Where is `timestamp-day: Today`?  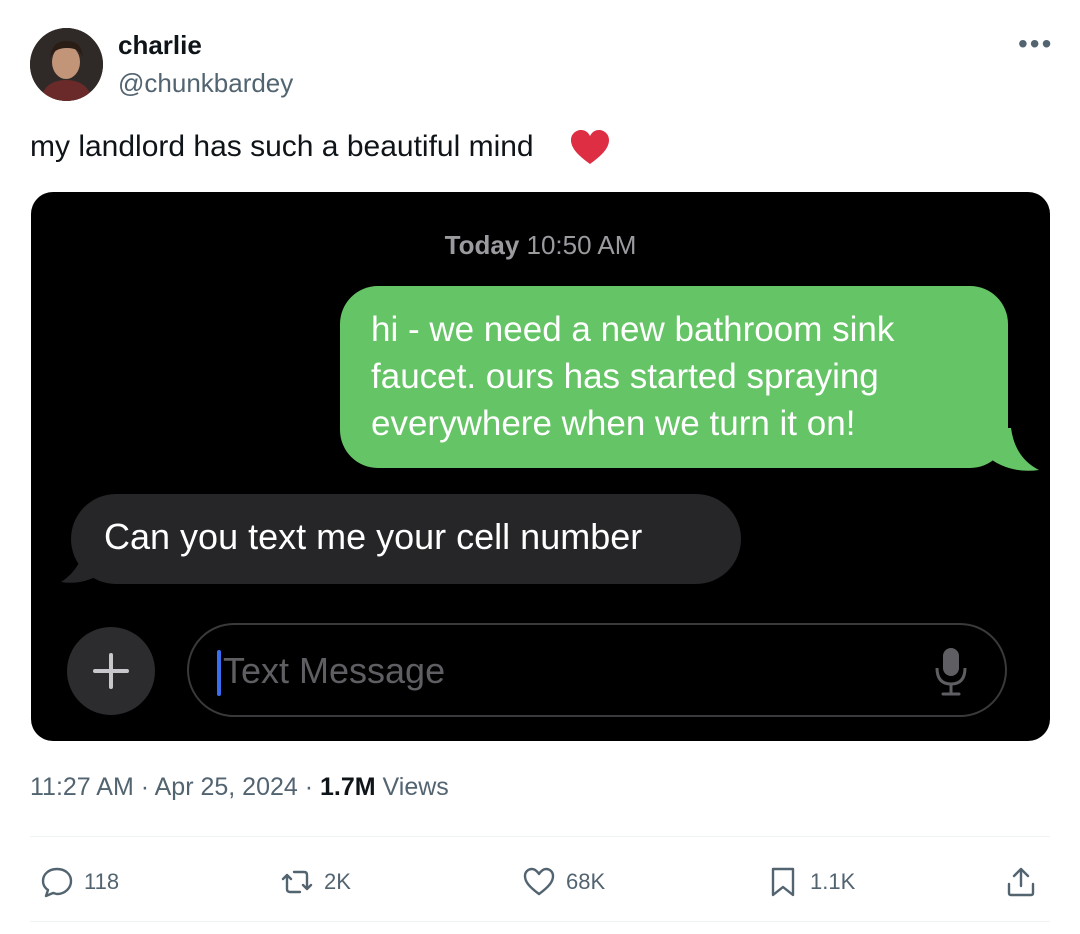 timestamp-day: Today is located at coordinates (482, 245).